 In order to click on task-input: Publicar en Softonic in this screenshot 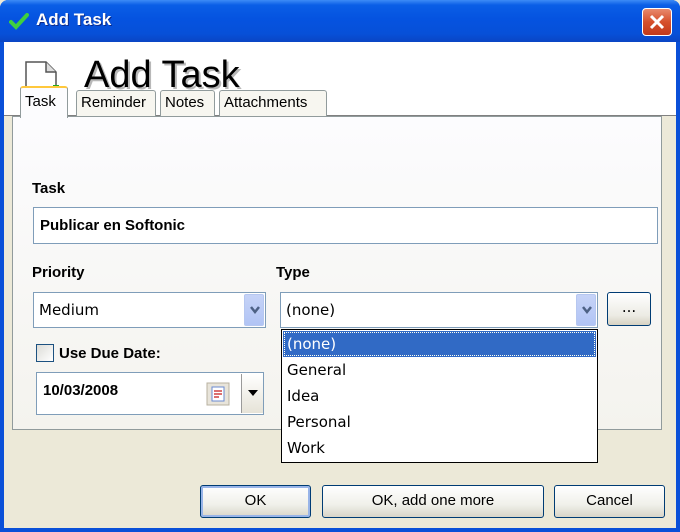, I will do `click(345, 225)`.